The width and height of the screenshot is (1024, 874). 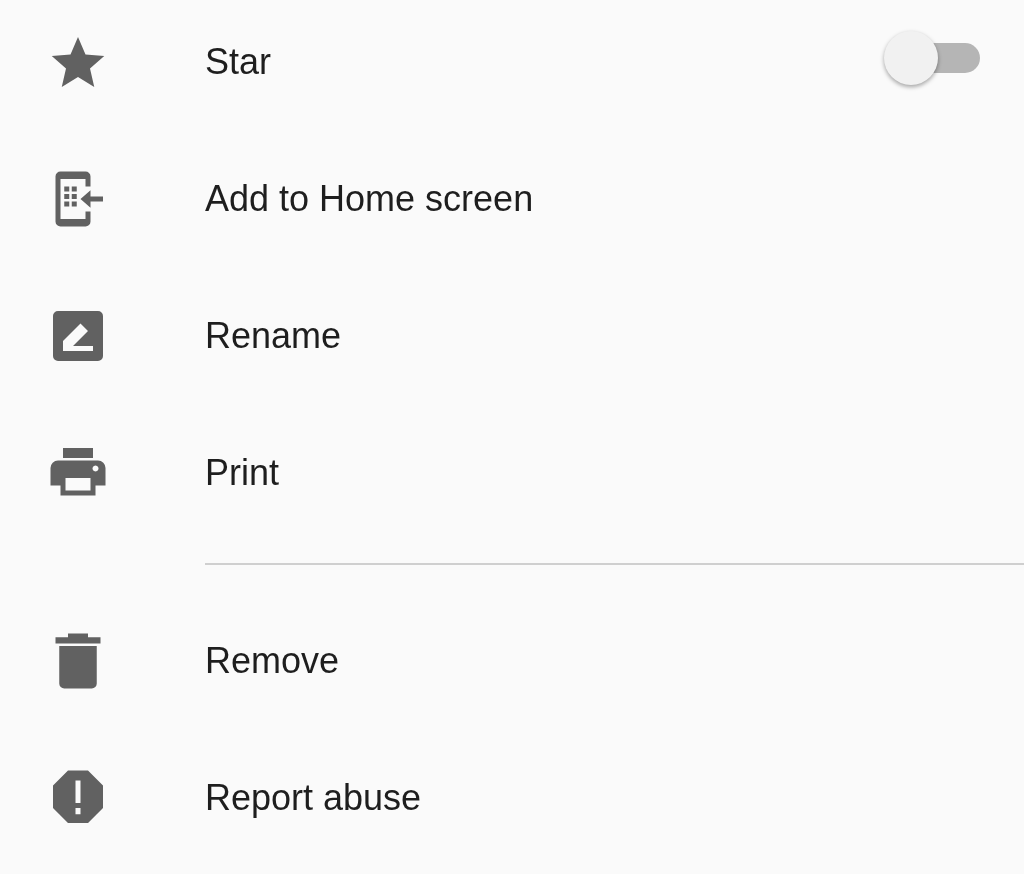 What do you see at coordinates (512, 199) in the screenshot?
I see `menu-item: Add to Home screen` at bounding box center [512, 199].